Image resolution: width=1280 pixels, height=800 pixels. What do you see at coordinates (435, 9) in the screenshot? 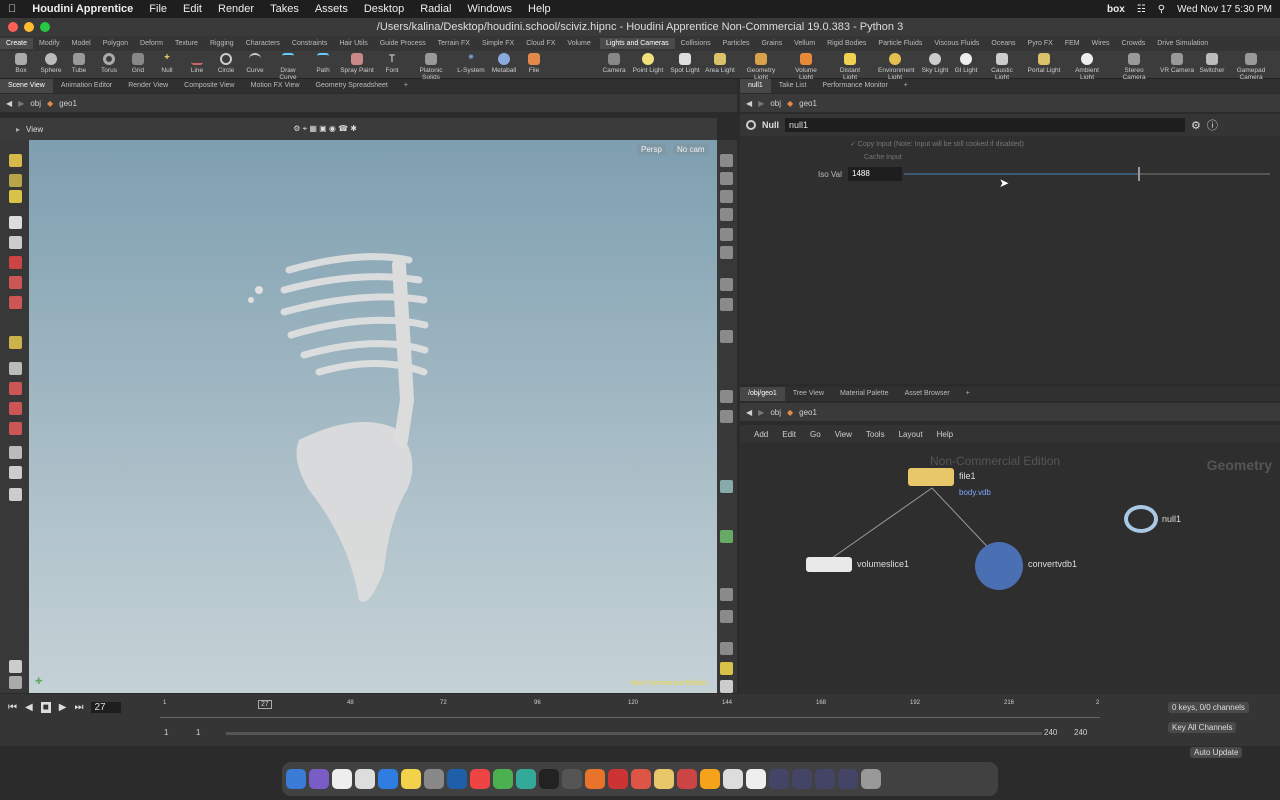
I see `menu-radial: Radial` at bounding box center [435, 9].